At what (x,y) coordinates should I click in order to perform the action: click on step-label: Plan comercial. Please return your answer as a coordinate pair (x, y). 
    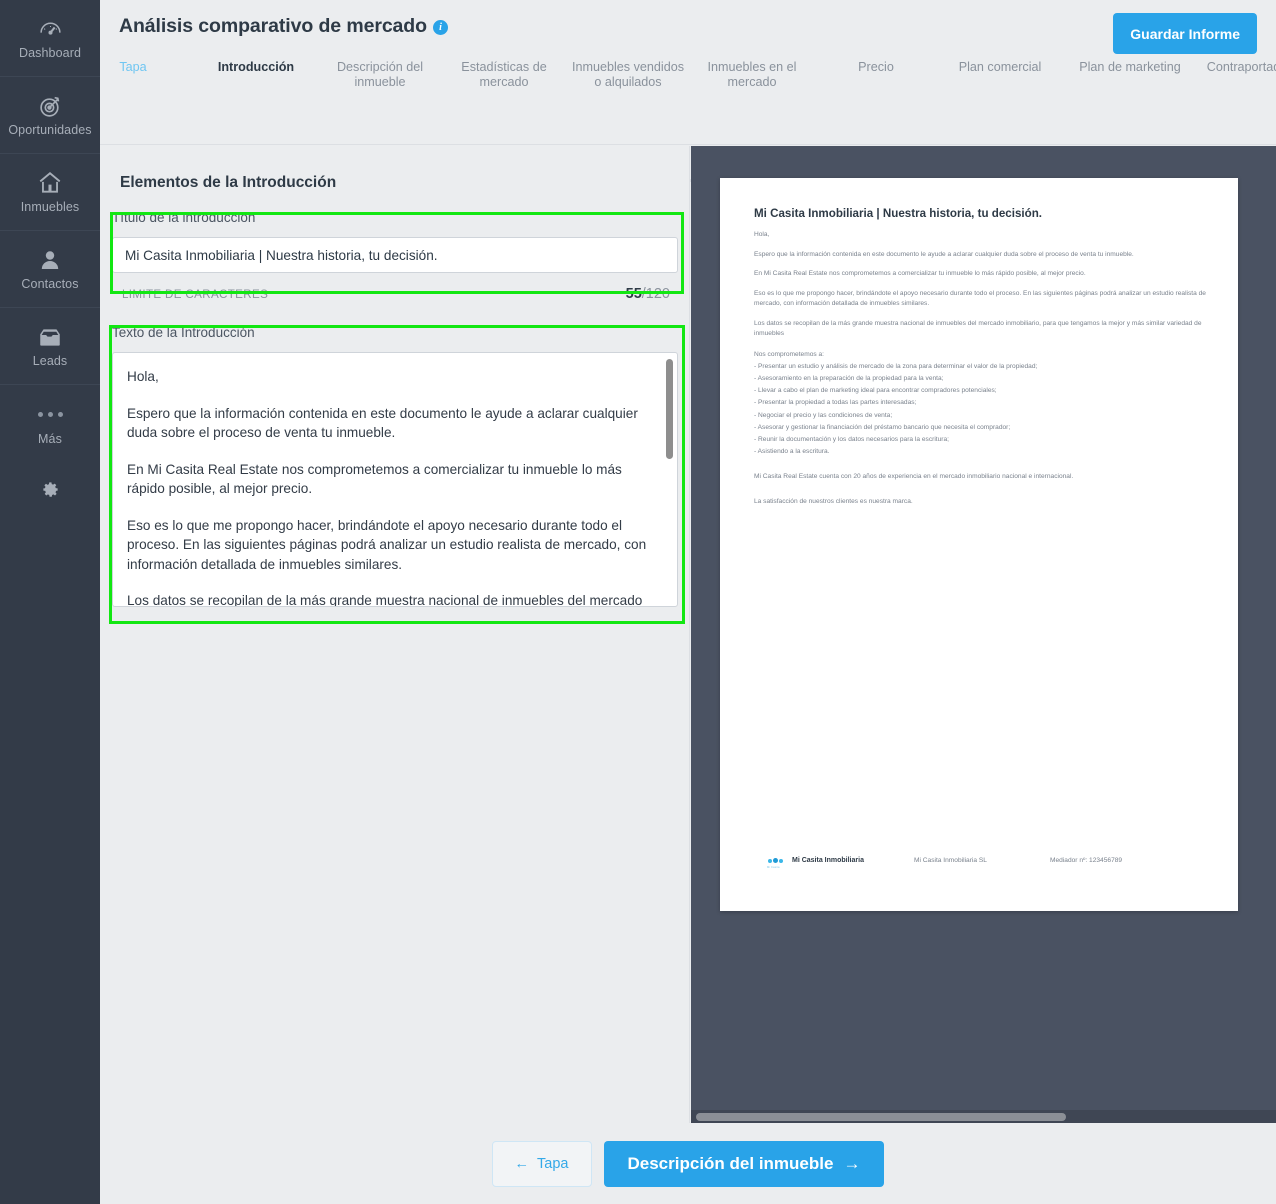
    Looking at the image, I should click on (1000, 67).